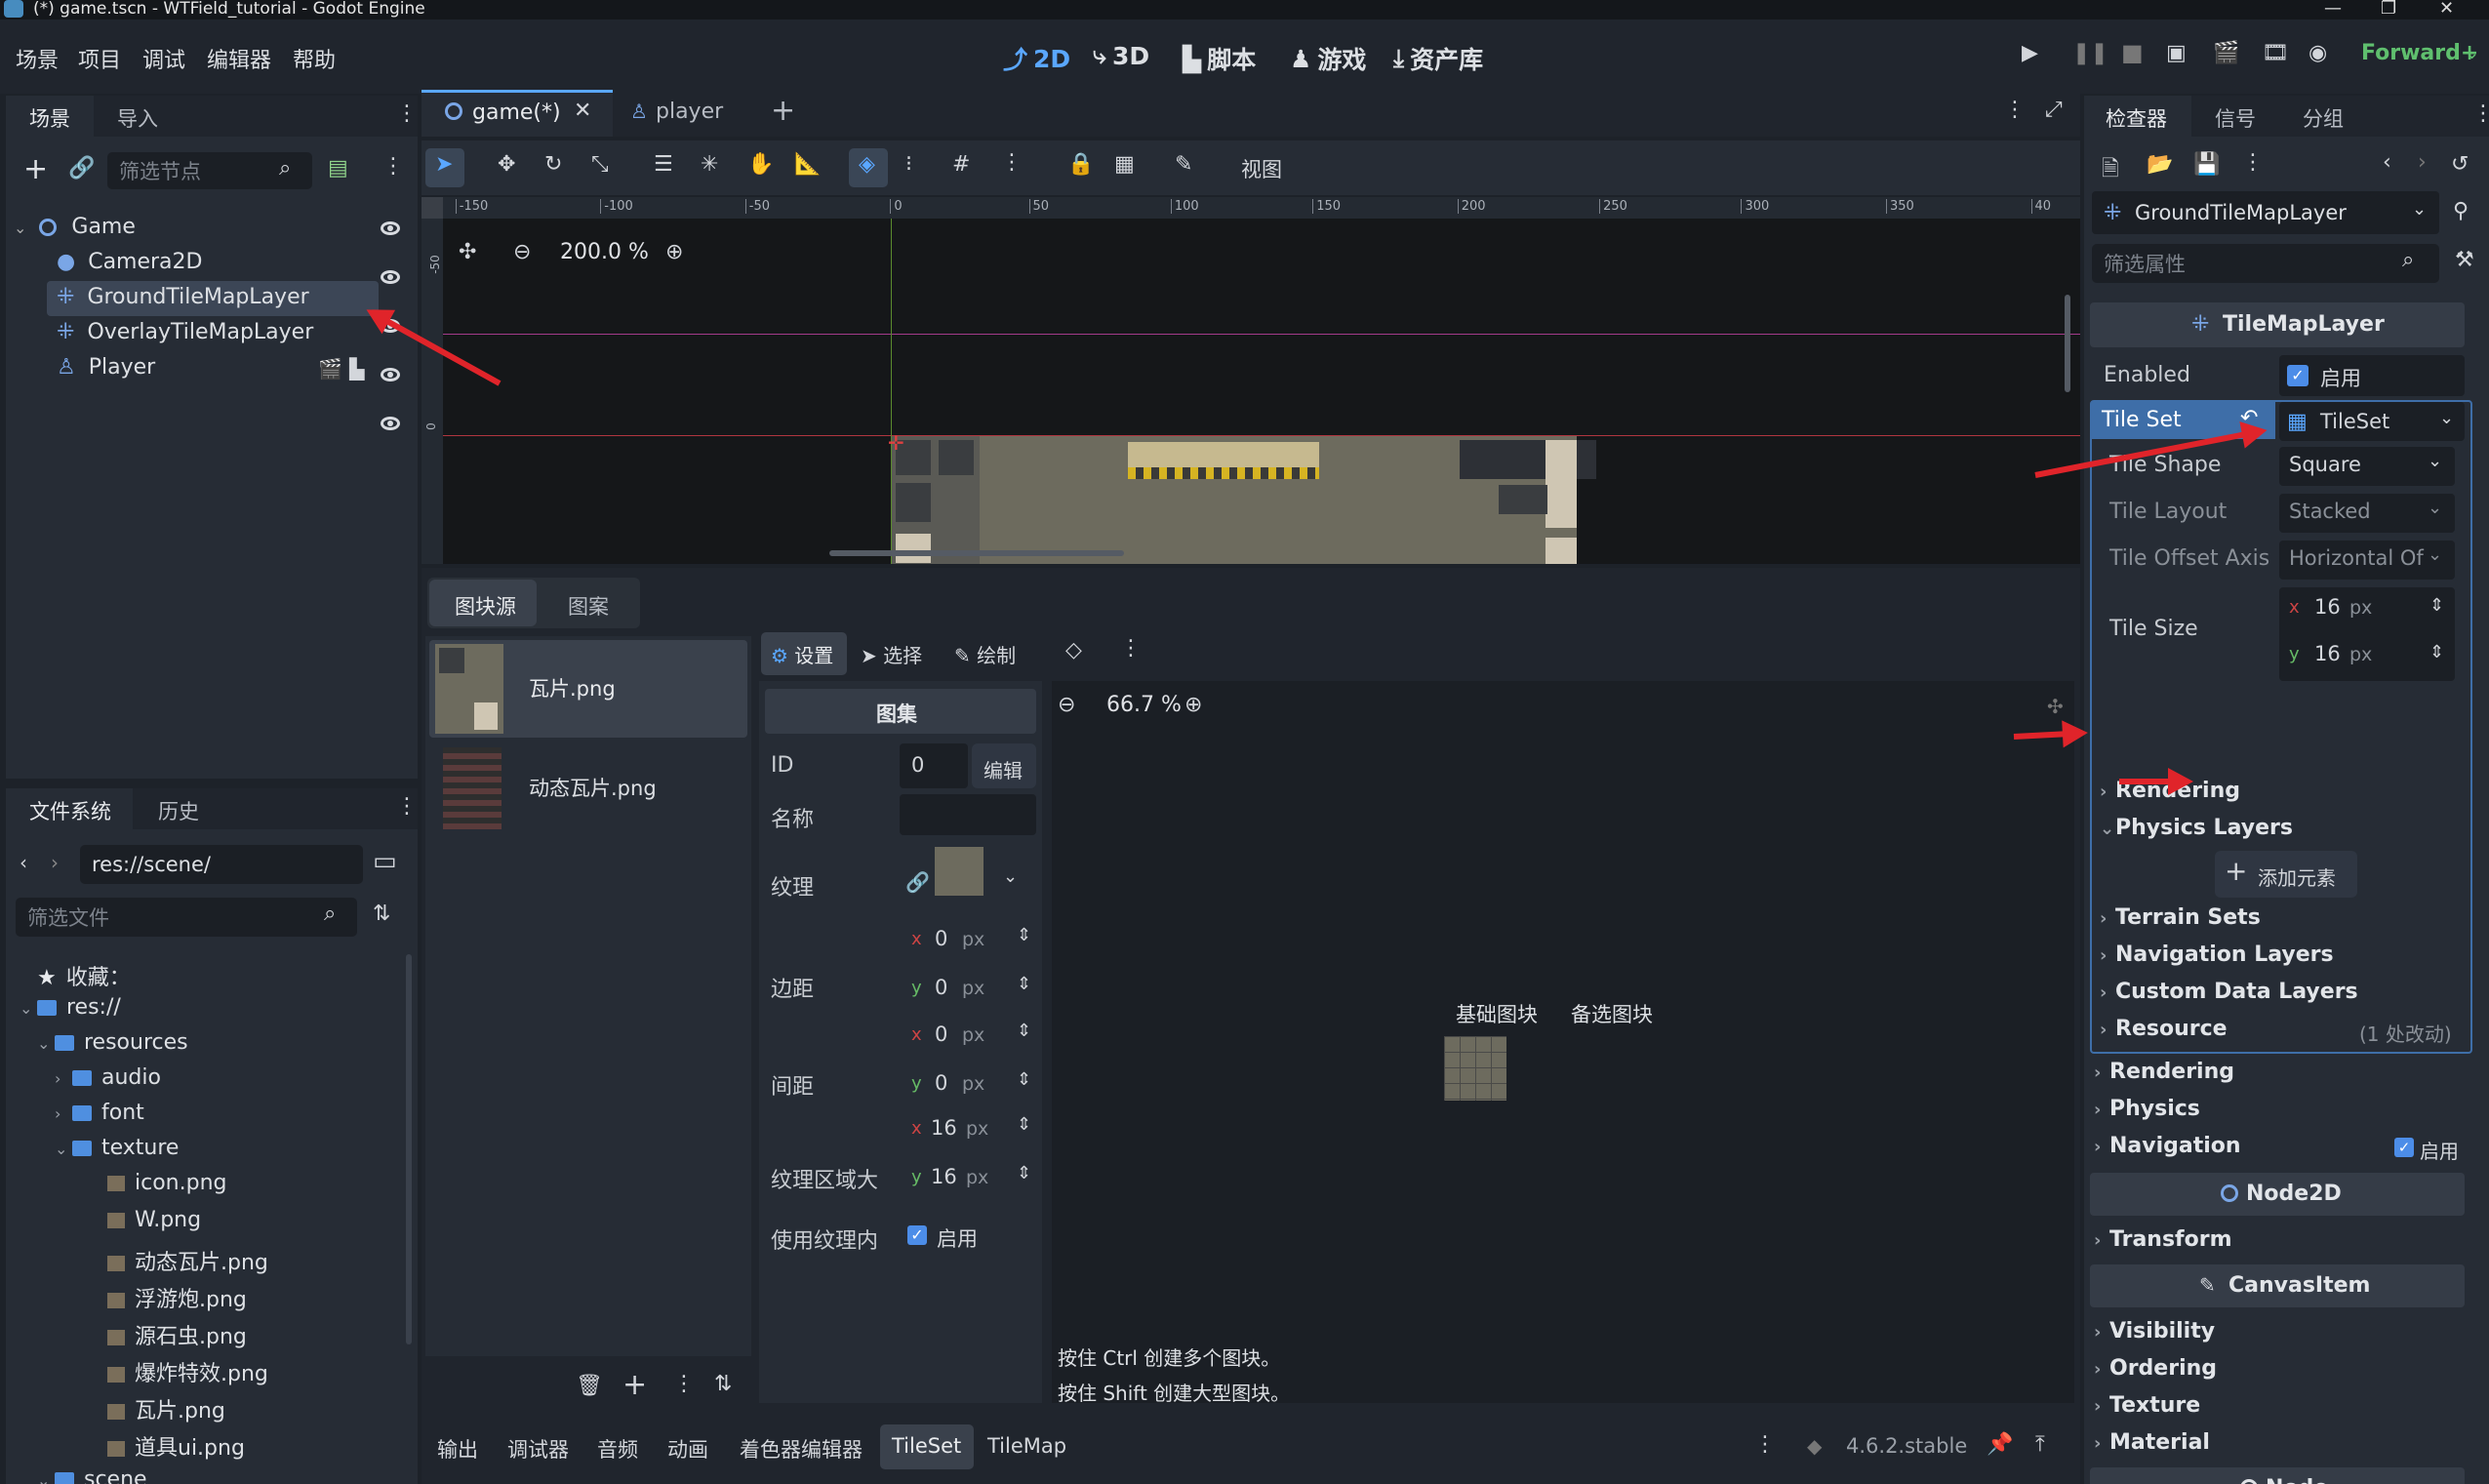  Describe the element at coordinates (106, 367) in the screenshot. I see `tree-item-player: ♙ Player` at that location.